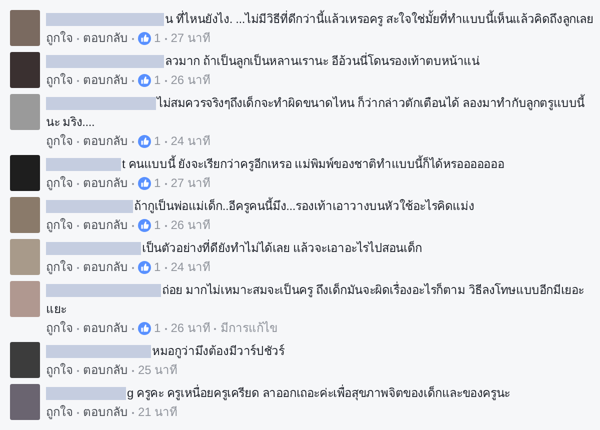 This screenshot has height=430, width=600. What do you see at coordinates (304, 206) in the screenshot?
I see `comment-text: ถ้ากูเป็นพ่อแม่เด็ก..อีครูคนนี้มึง...รองเท้าเอาวางบนหัวใช้อะไรคิดแม่ง` at bounding box center [304, 206].